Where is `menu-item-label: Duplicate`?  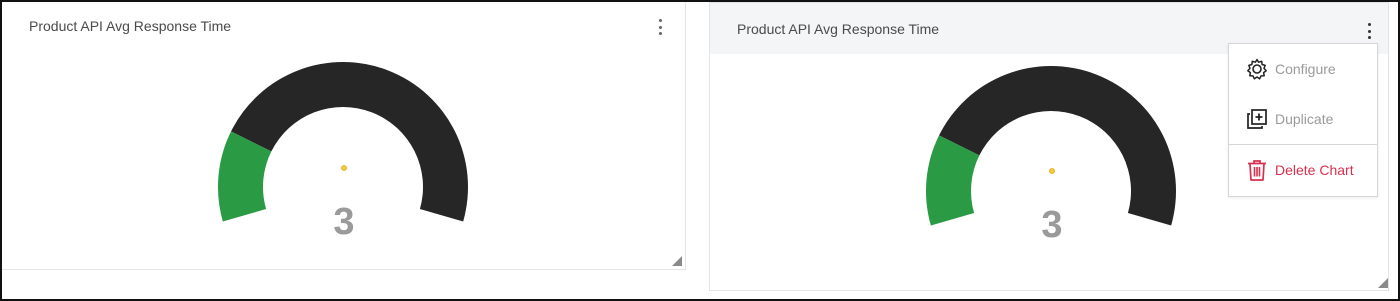
menu-item-label: Duplicate is located at coordinates (1304, 119).